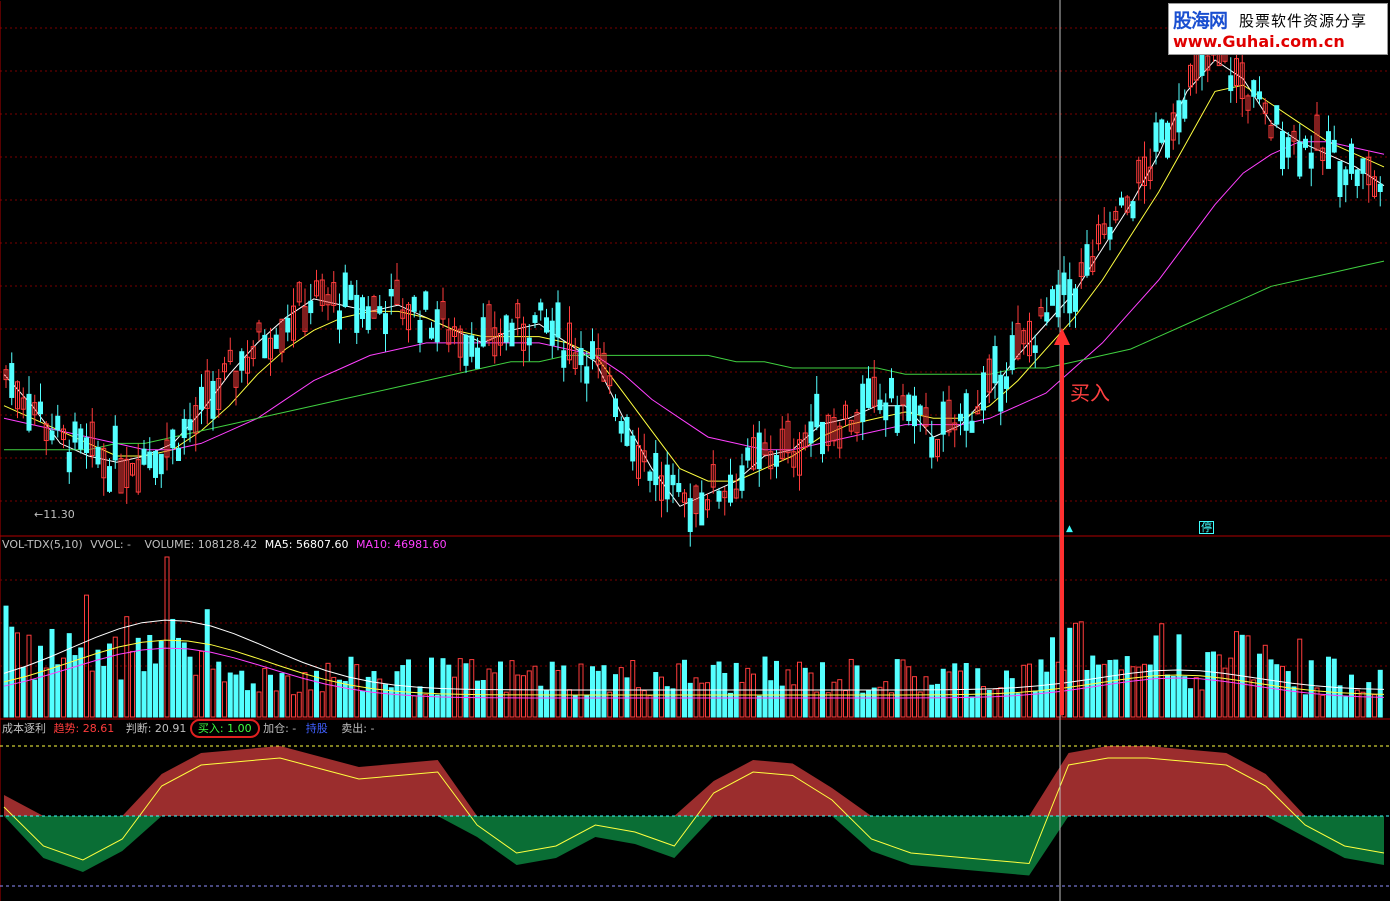  Describe the element at coordinates (224, 728) in the screenshot. I see `buy-value: 买入: 1.00` at that location.